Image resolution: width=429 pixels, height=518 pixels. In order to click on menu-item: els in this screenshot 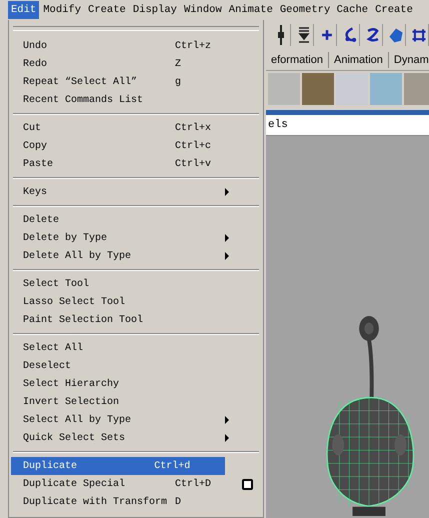, I will do `click(278, 125)`.